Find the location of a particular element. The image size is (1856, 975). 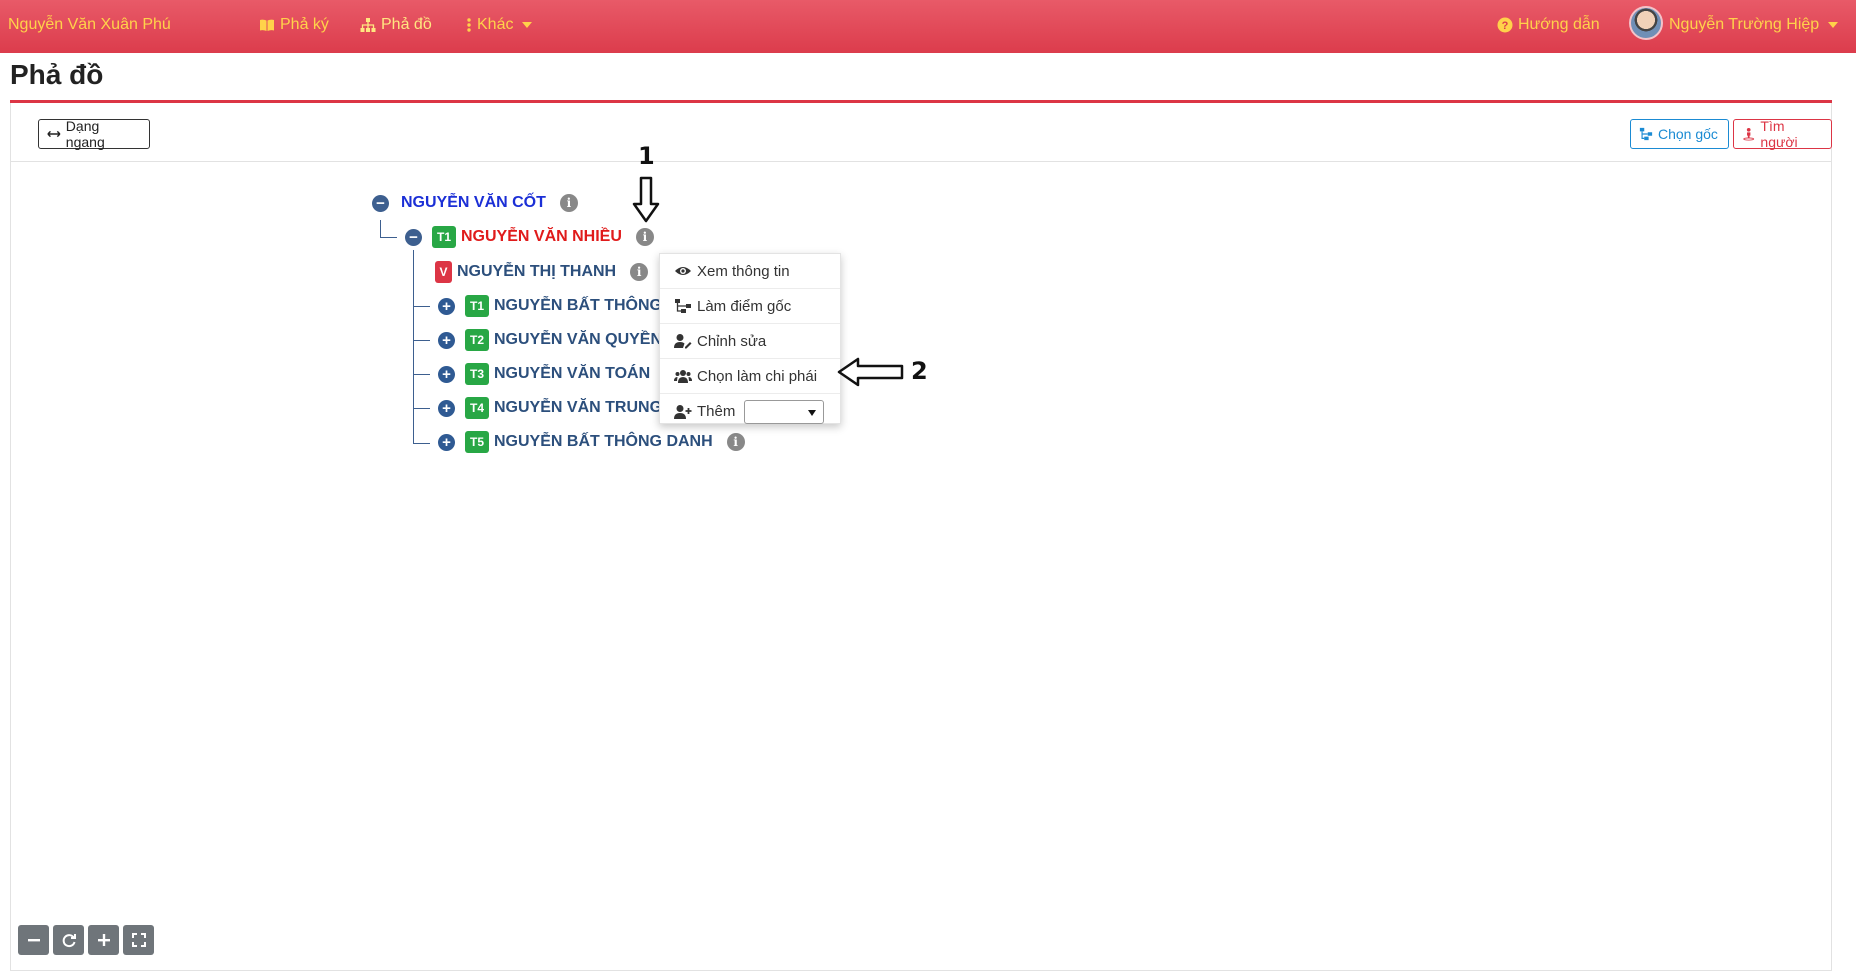

toolbar-divider is located at coordinates (921, 161).